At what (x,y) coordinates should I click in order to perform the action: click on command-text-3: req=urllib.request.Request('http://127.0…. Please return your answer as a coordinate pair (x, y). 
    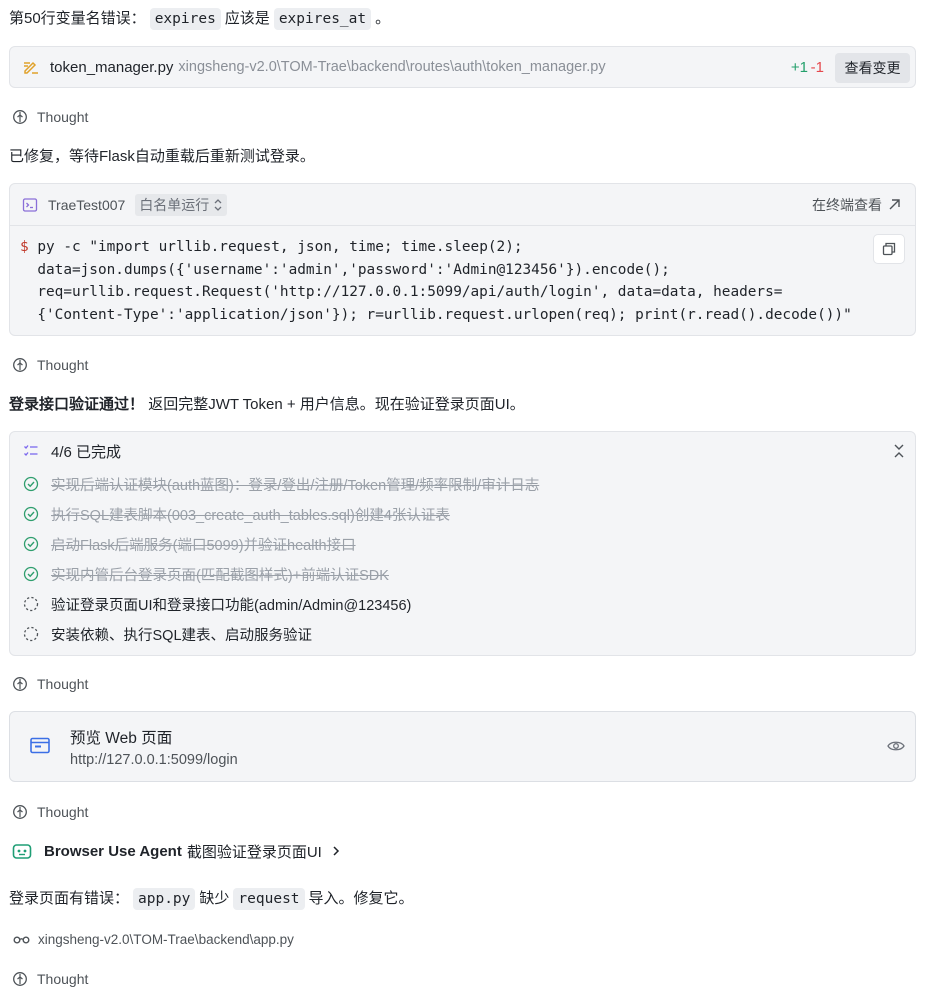
    Looking at the image, I should click on (410, 292).